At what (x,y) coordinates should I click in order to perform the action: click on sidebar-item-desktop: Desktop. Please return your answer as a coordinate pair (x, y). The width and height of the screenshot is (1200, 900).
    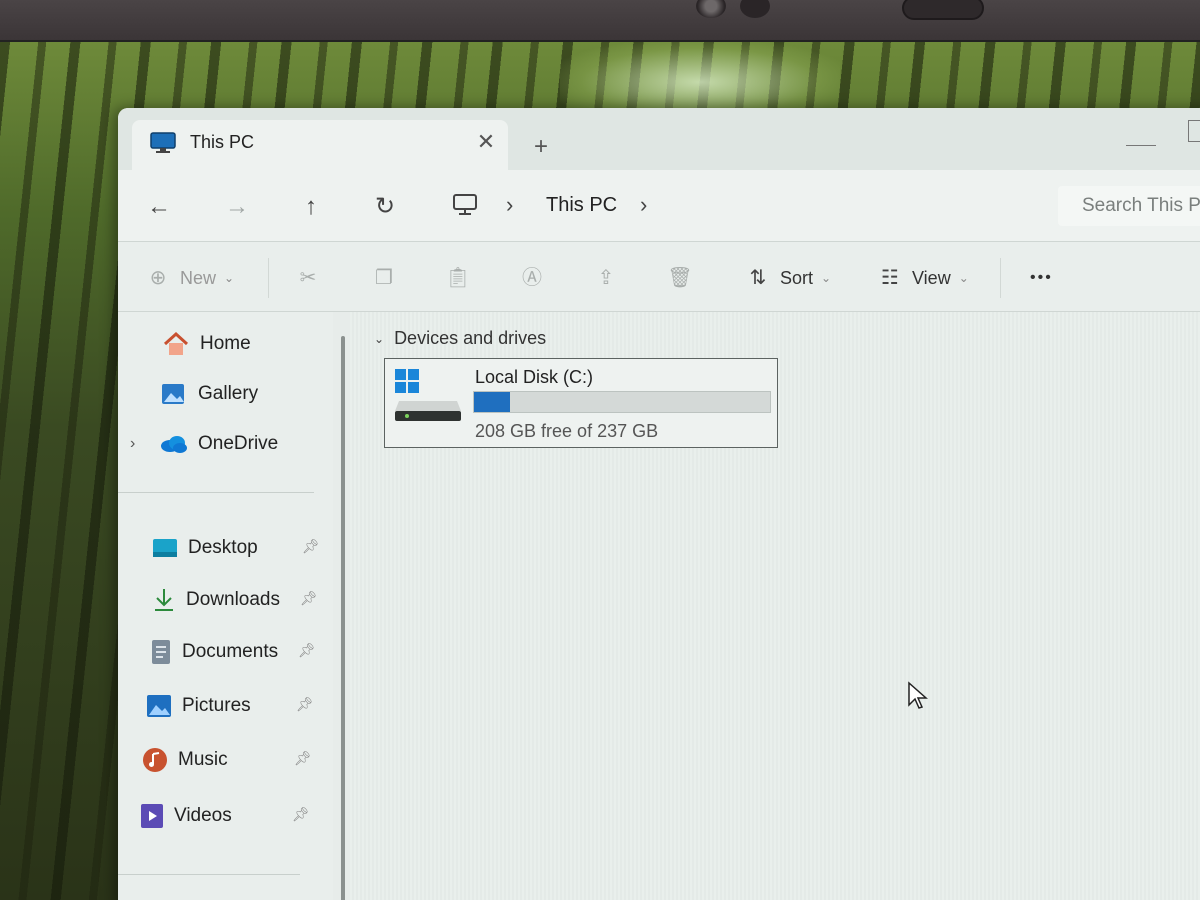
    Looking at the image, I should click on (205, 548).